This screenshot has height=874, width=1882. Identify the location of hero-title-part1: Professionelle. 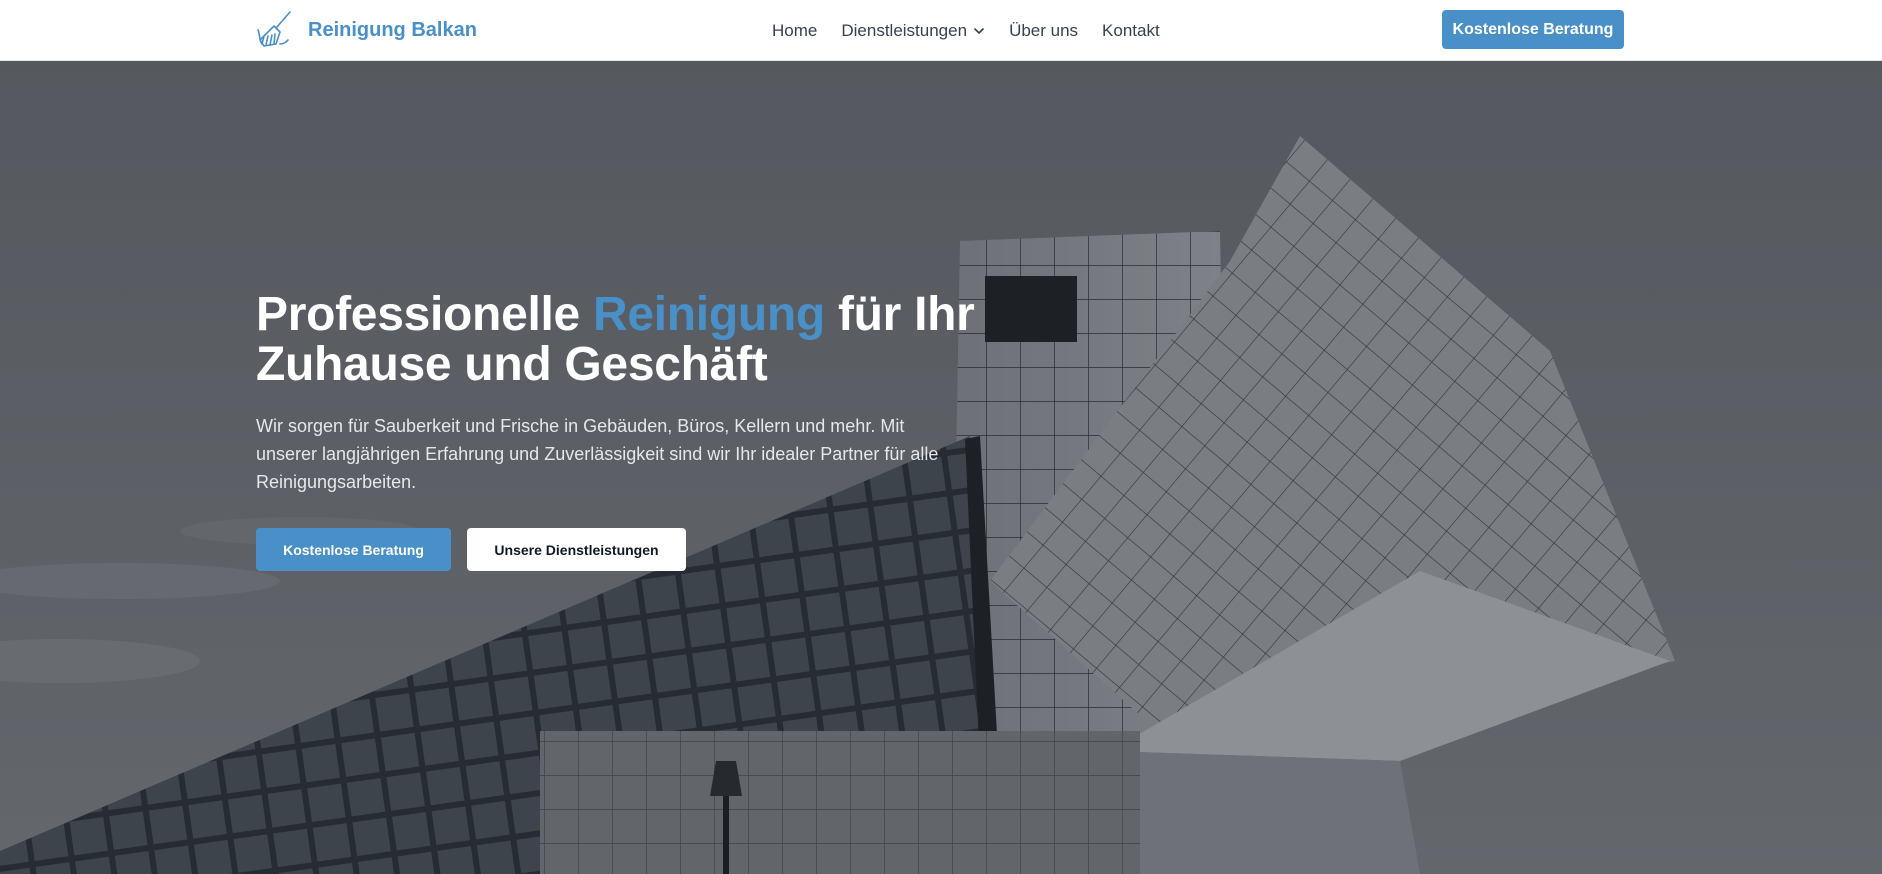
(424, 314).